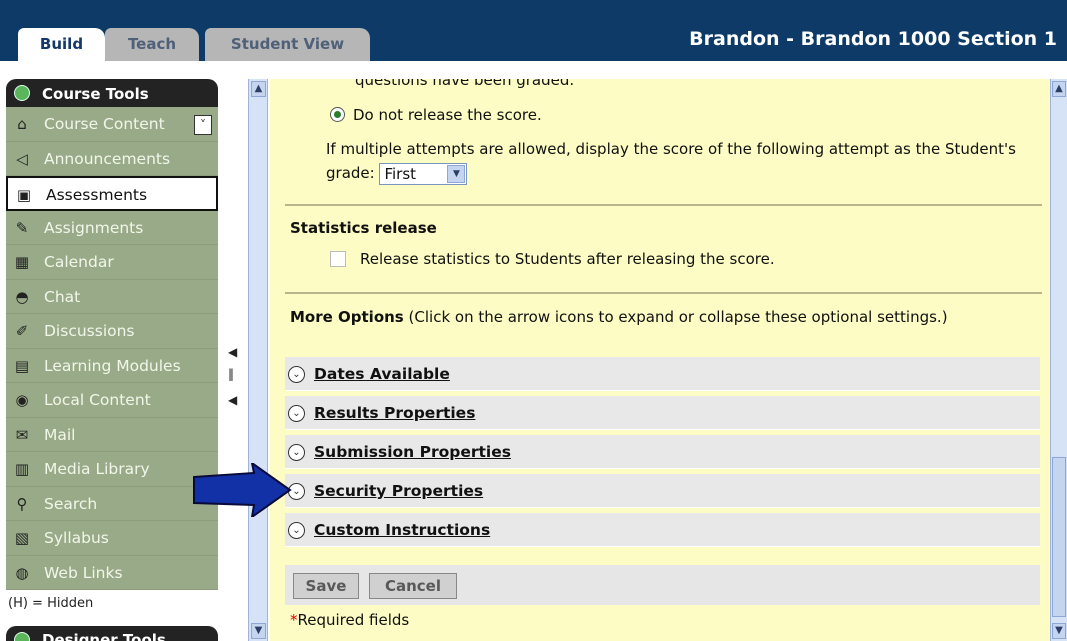 This screenshot has height=641, width=1067. What do you see at coordinates (294, 620) in the screenshot?
I see `required-star: *` at bounding box center [294, 620].